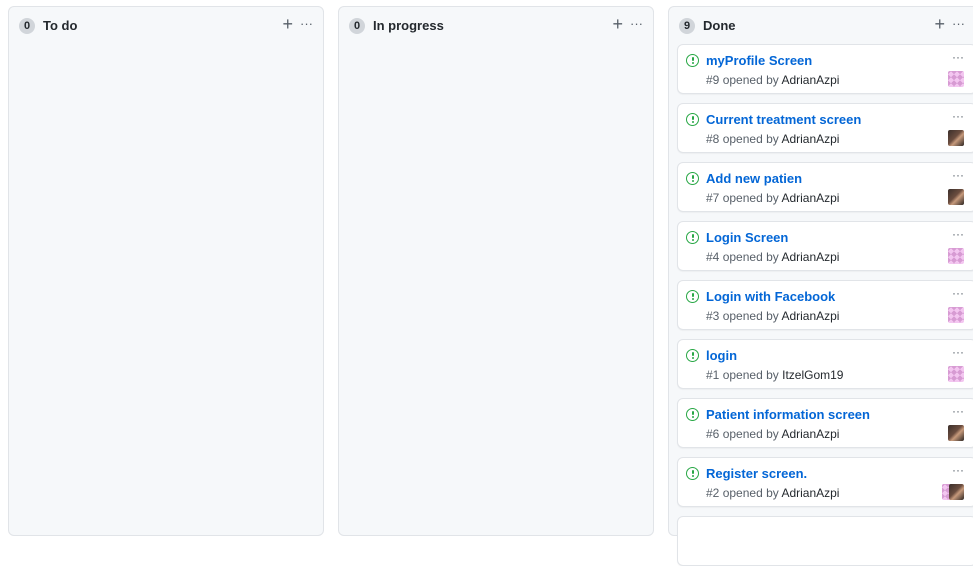  What do you see at coordinates (408, 25) in the screenshot?
I see `column-title: In progress` at bounding box center [408, 25].